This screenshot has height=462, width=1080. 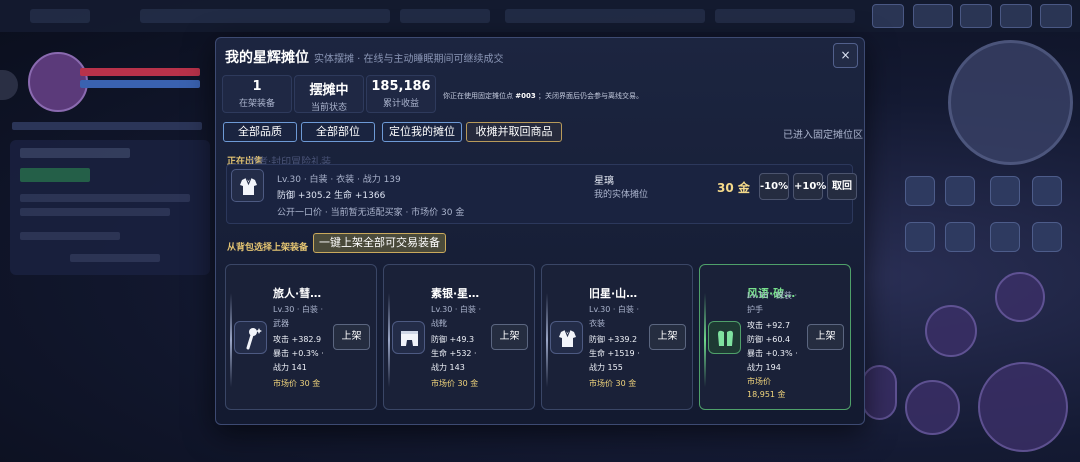 I want to click on hp-bar, so click(x=140, y=72).